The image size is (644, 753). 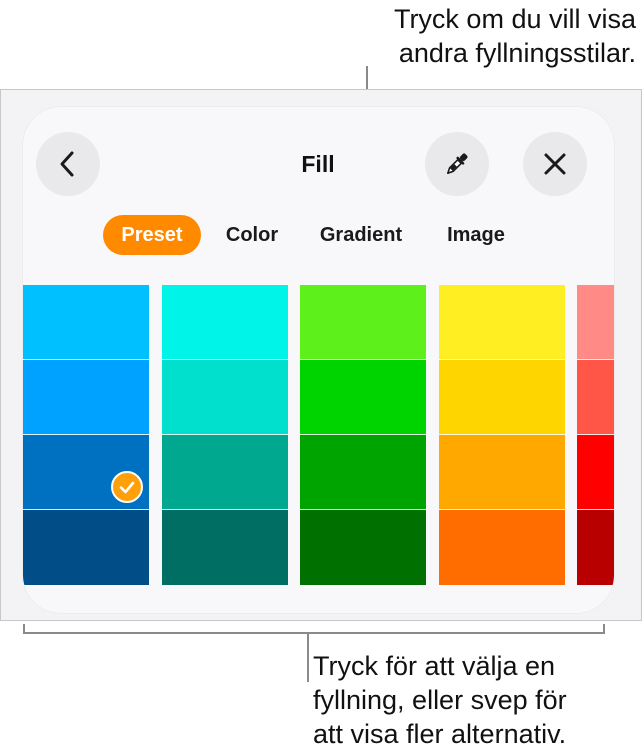 What do you see at coordinates (252, 235) in the screenshot?
I see `tab-color: Color` at bounding box center [252, 235].